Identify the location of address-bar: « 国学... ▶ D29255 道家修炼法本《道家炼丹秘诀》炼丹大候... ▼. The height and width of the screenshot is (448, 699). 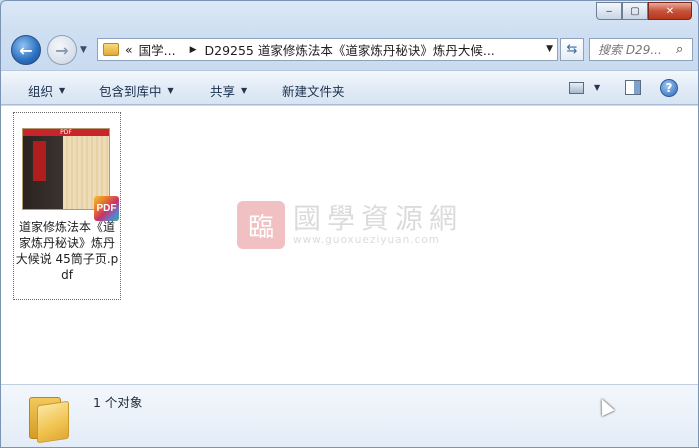
(327, 49).